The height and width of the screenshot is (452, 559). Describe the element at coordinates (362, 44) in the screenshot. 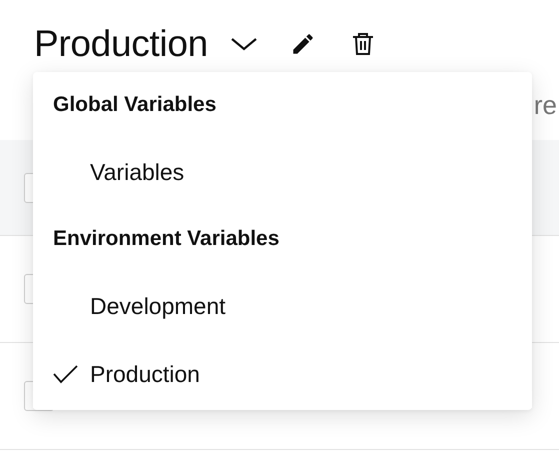

I see `trash-icon` at that location.